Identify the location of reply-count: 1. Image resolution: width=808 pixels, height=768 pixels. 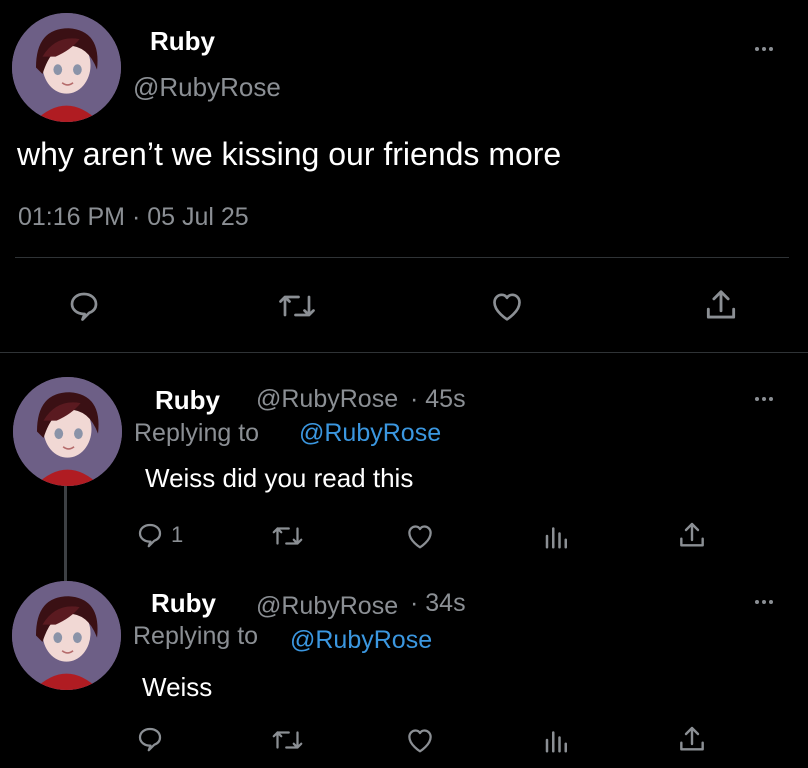
(177, 534).